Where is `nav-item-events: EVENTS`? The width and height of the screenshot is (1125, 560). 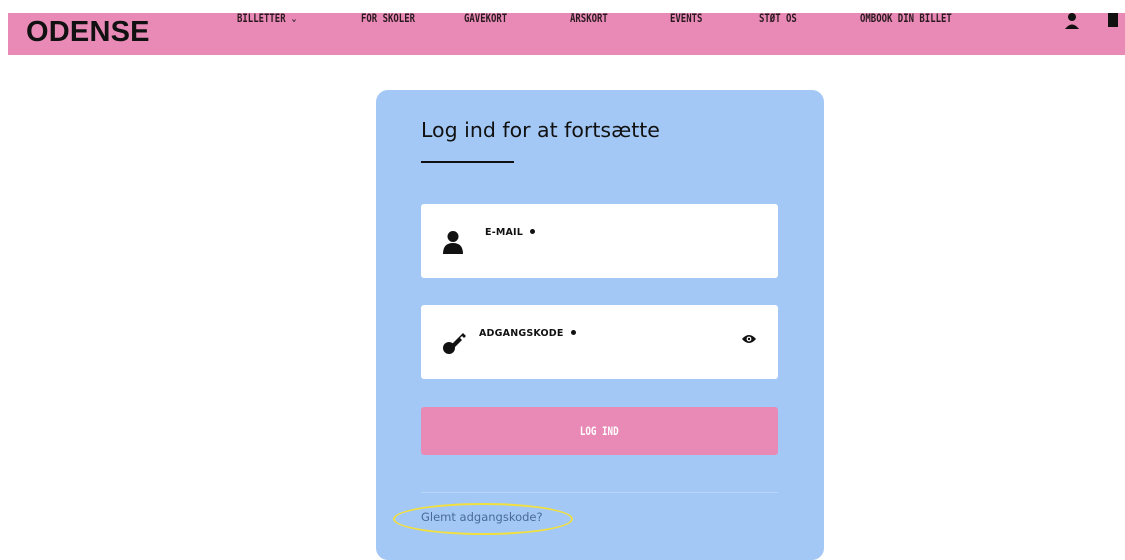 nav-item-events: EVENTS is located at coordinates (686, 20).